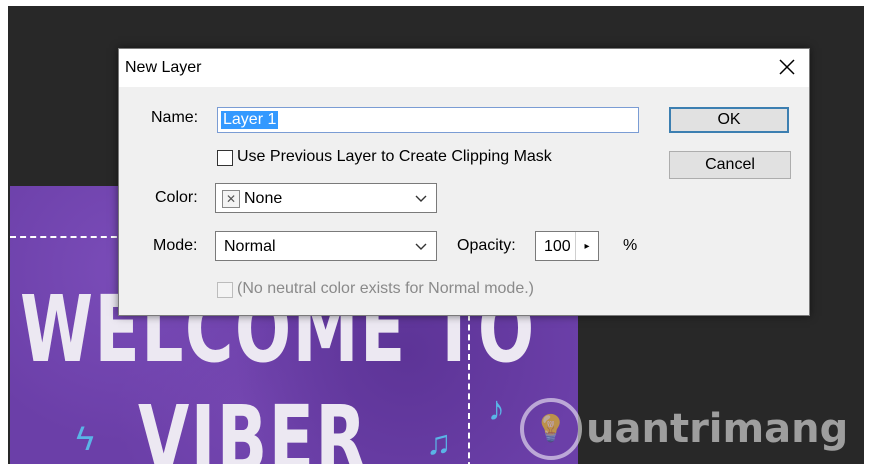 This screenshot has height=470, width=870. What do you see at coordinates (551, 429) in the screenshot?
I see `lightbulb-icon: 💡` at bounding box center [551, 429].